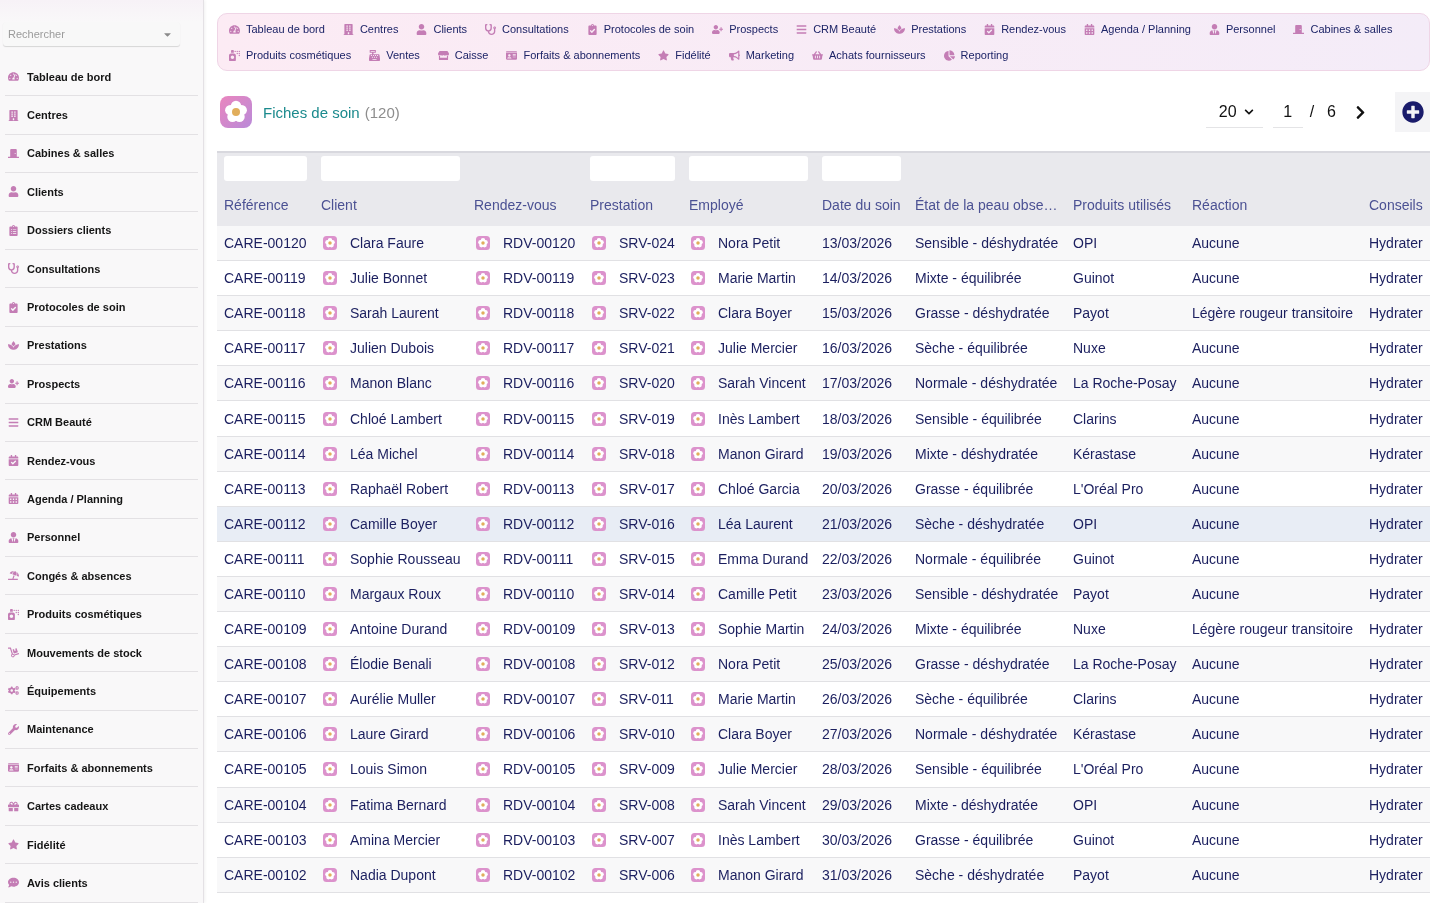 The image size is (1445, 903). Describe the element at coordinates (101, 384) in the screenshot. I see `sidebar-item: Prospects` at that location.